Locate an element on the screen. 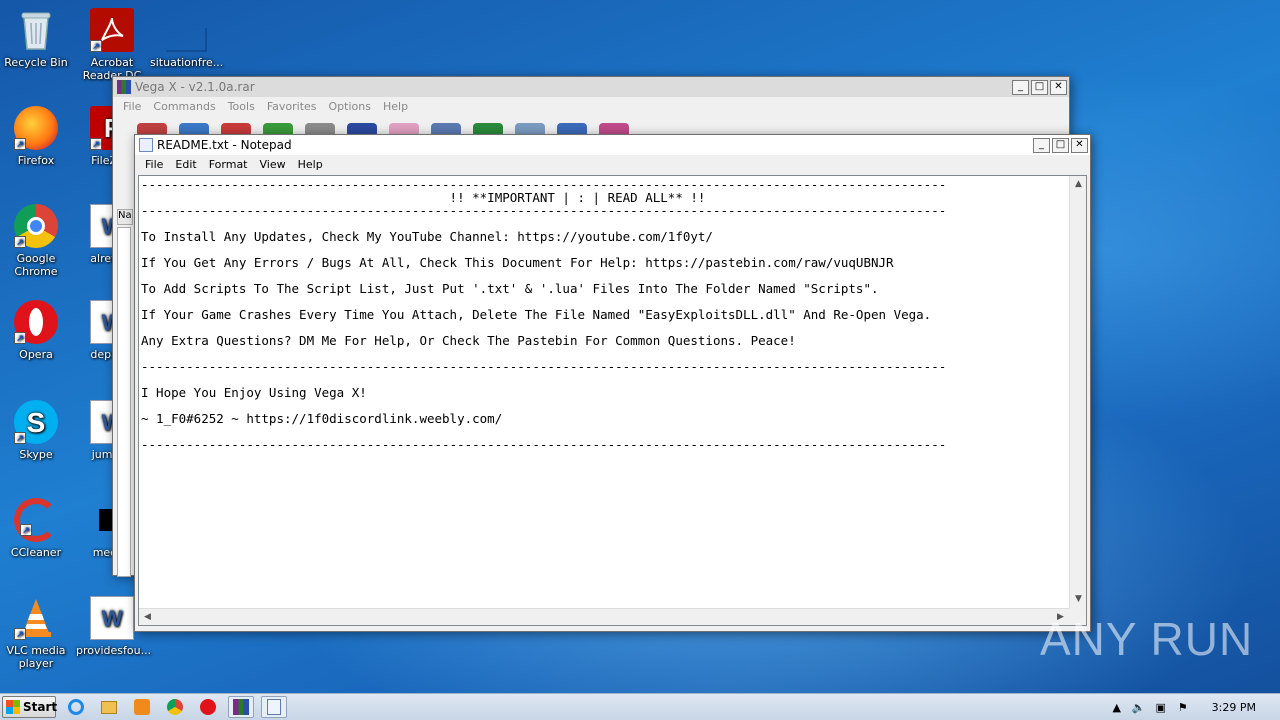 This screenshot has height=720, width=1280. menu-format: Format is located at coordinates (228, 164).